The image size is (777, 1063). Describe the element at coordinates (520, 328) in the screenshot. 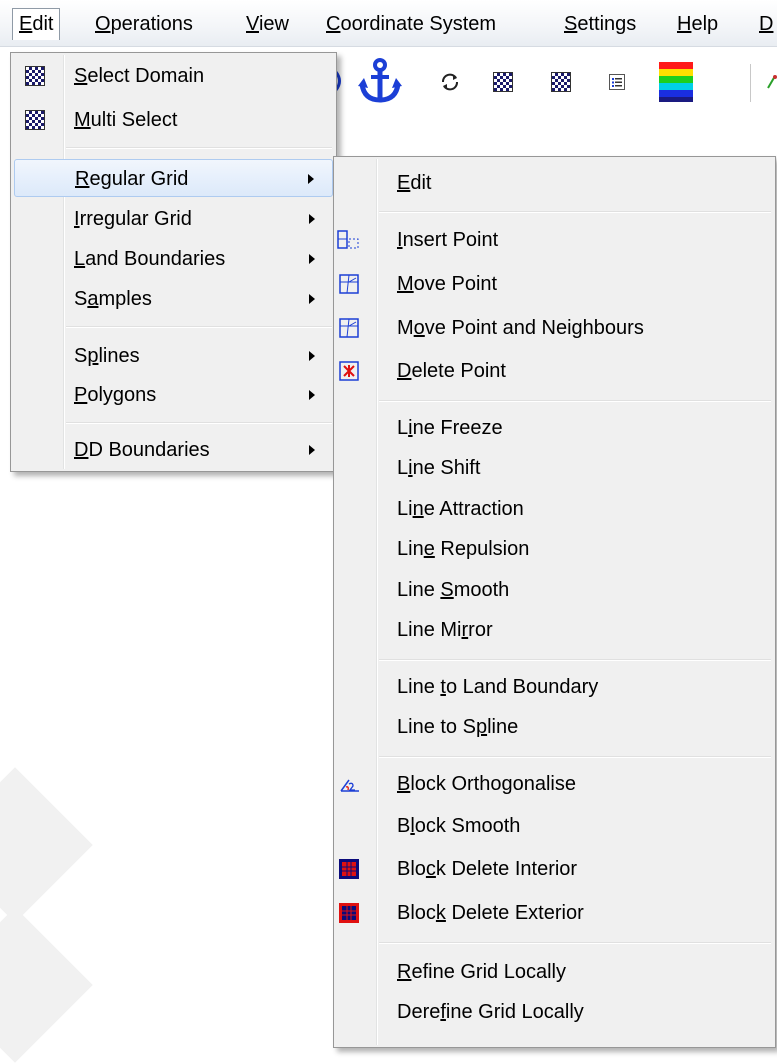

I see `menu-item-label: Move Point and Neighbours` at that location.